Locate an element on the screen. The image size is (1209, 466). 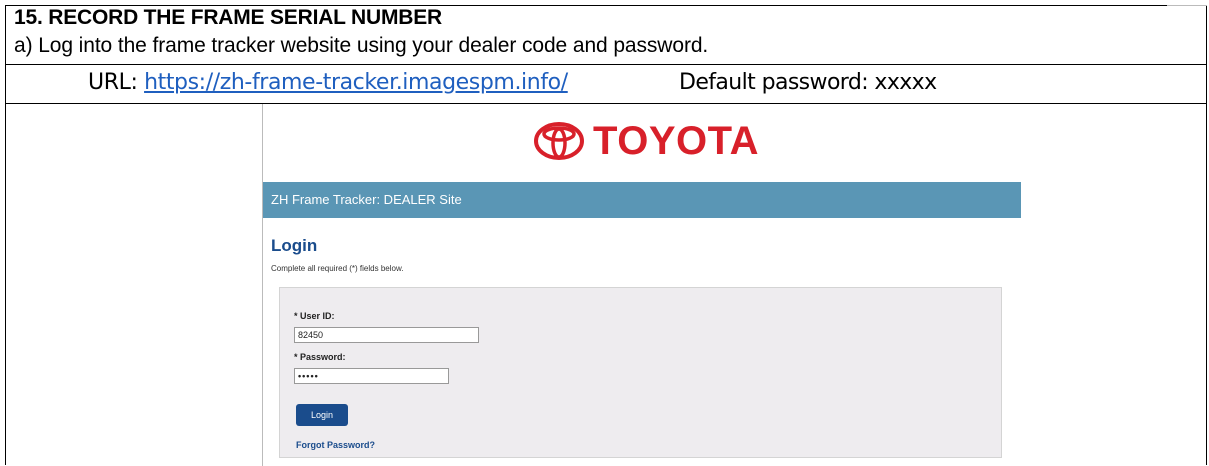
password-label: * Password: is located at coordinates (320, 357).